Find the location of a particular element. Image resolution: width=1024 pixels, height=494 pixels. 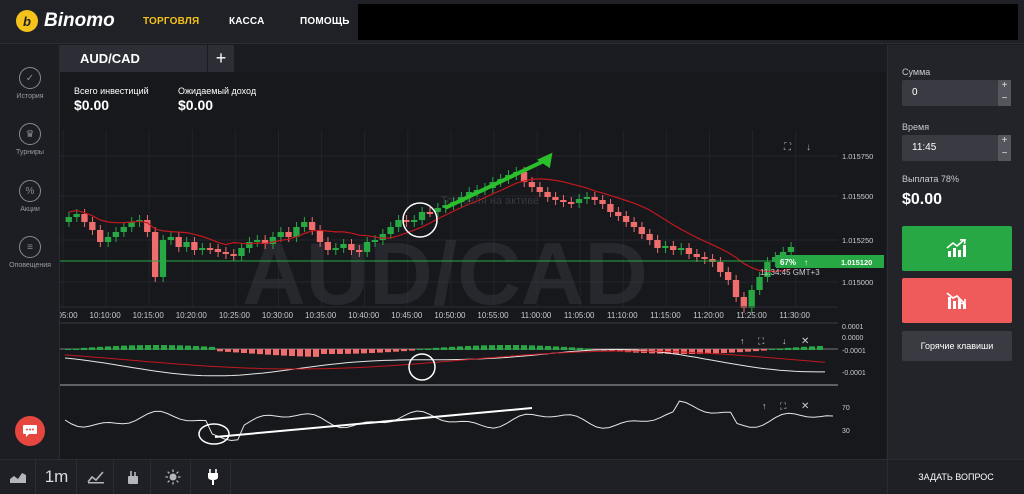

nav-trading: ТОРГОВЛЯ is located at coordinates (171, 21).